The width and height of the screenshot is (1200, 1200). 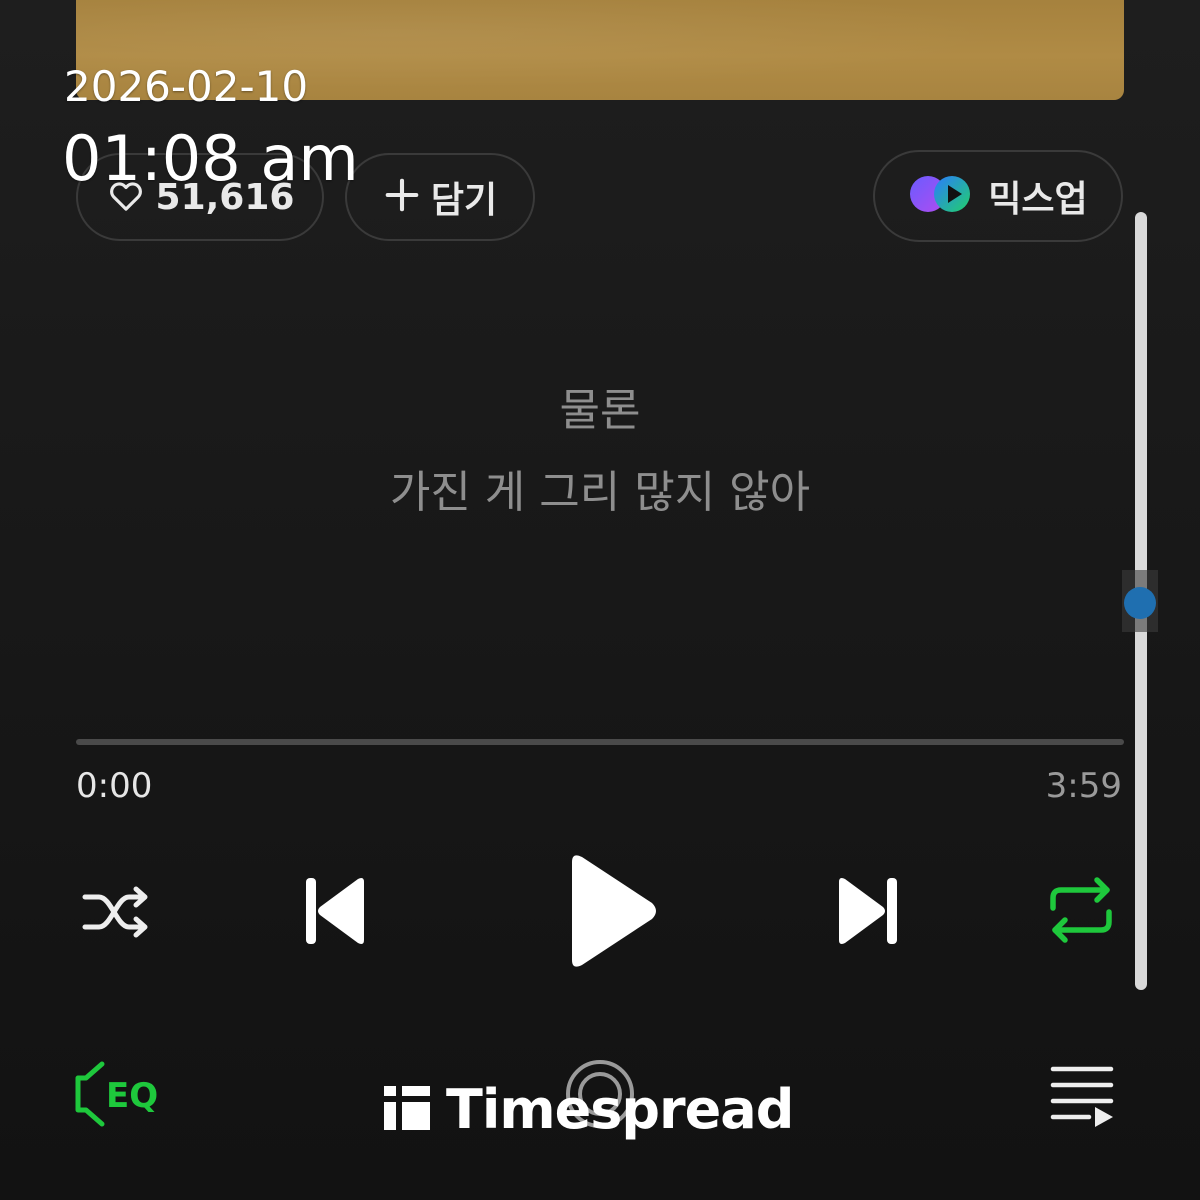 What do you see at coordinates (407, 1110) in the screenshot?
I see `timespread-logo-icon` at bounding box center [407, 1110].